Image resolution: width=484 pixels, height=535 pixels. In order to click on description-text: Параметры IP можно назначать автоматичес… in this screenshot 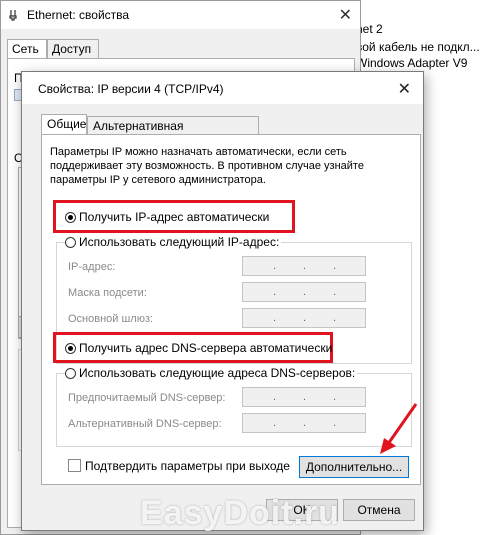, I will do `click(207, 166)`.